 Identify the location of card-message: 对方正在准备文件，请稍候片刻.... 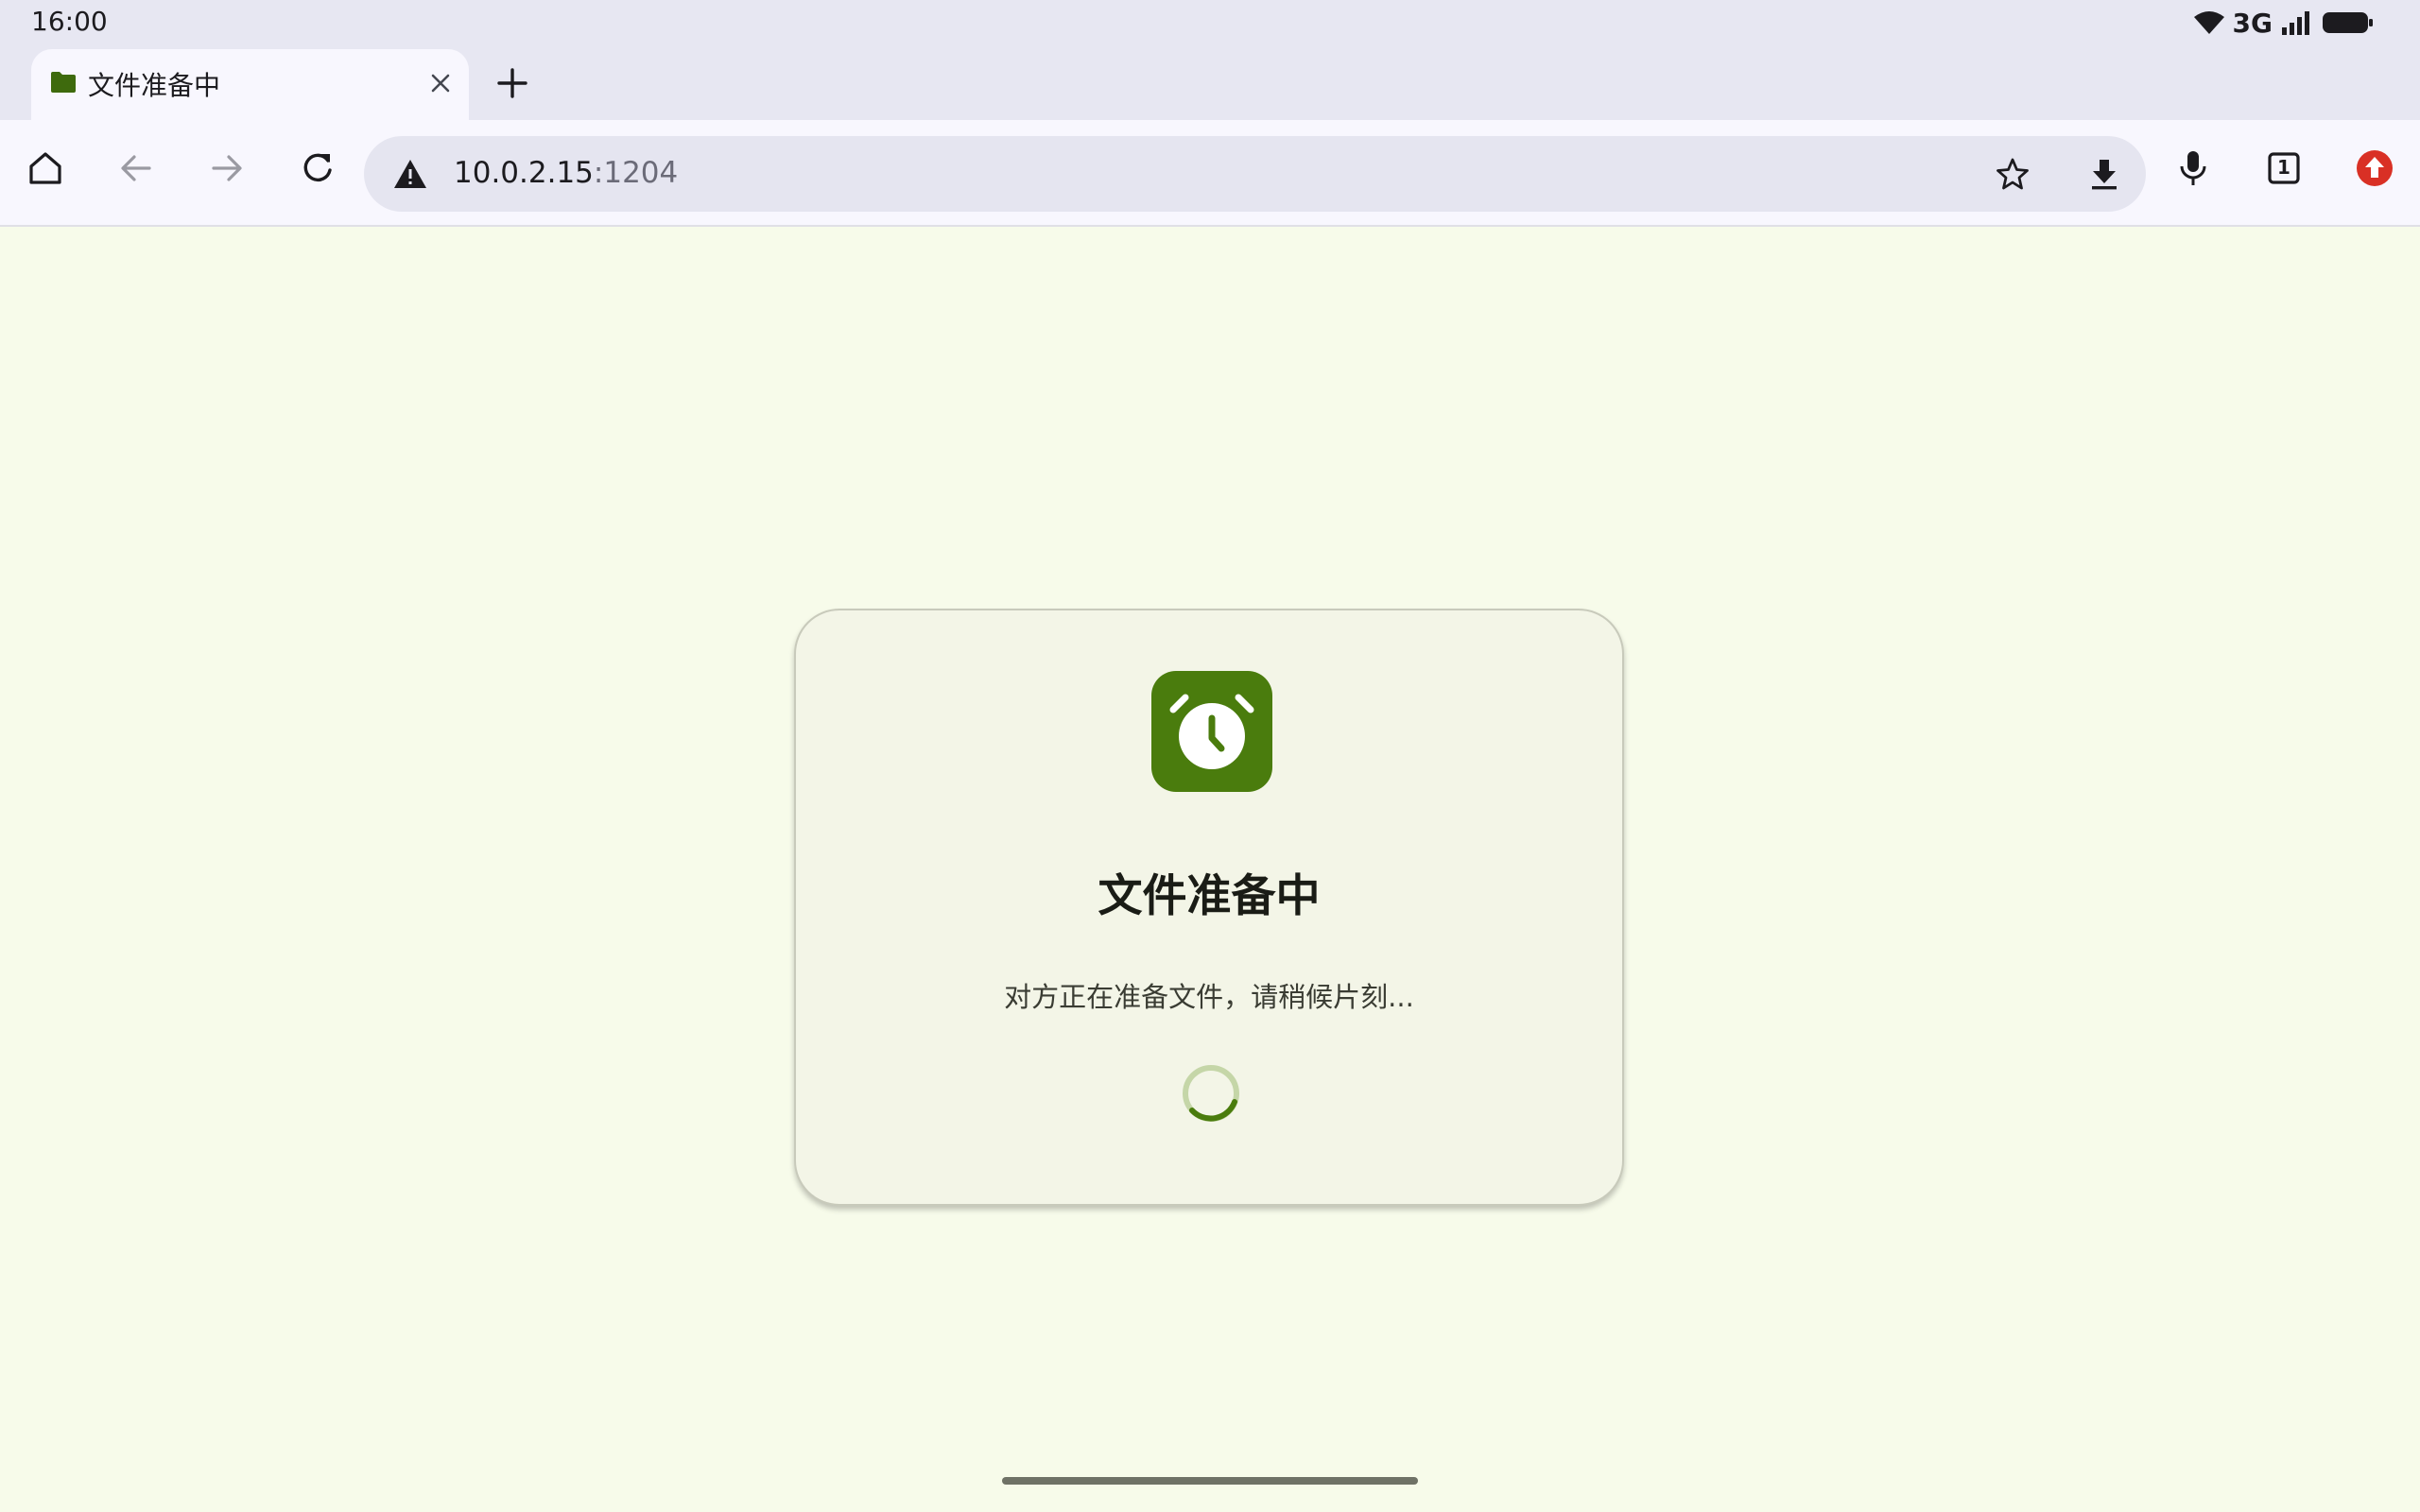
(1209, 997).